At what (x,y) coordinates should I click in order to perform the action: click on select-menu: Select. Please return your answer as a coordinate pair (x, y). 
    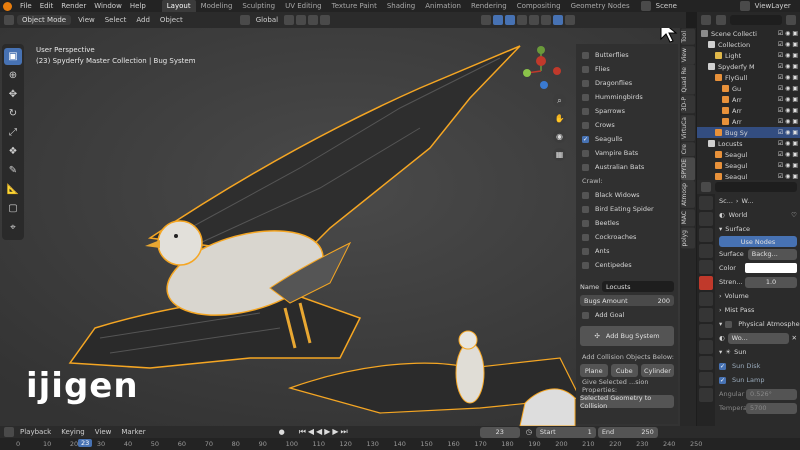
    Looking at the image, I should click on (116, 20).